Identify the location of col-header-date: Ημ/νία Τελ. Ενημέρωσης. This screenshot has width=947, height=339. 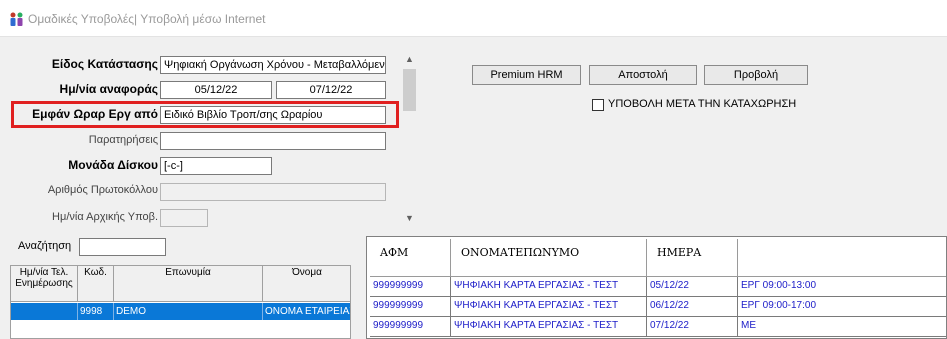
(44, 284).